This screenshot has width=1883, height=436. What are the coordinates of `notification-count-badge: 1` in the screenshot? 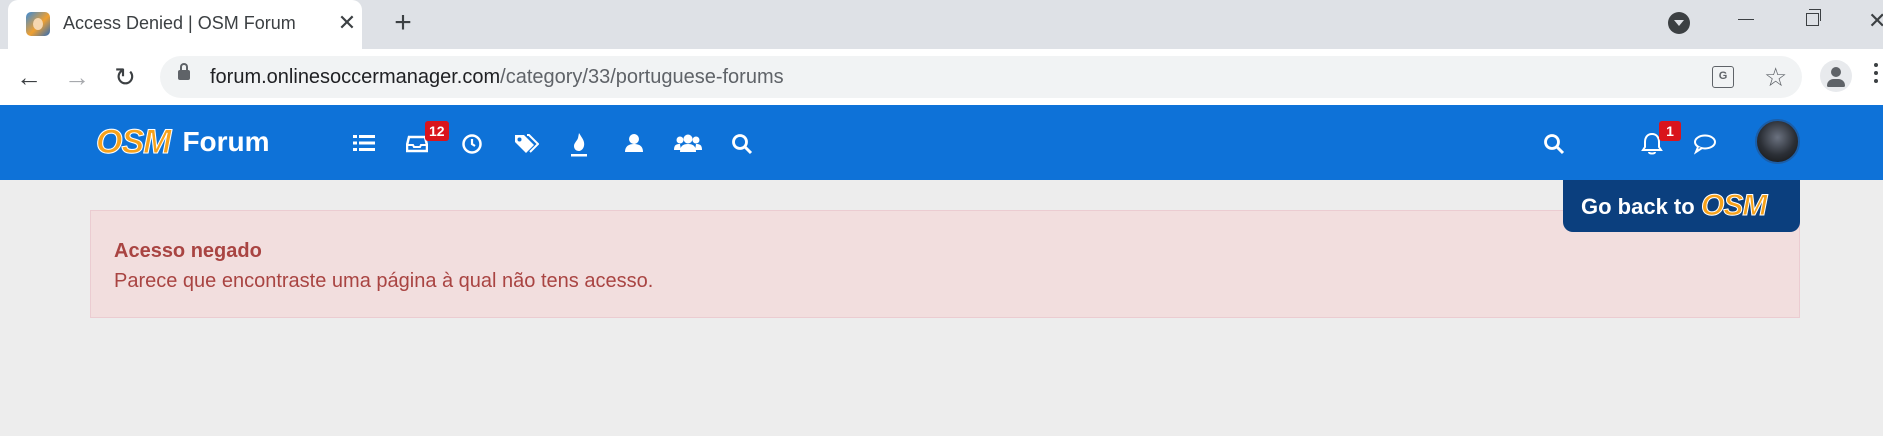 It's located at (1670, 131).